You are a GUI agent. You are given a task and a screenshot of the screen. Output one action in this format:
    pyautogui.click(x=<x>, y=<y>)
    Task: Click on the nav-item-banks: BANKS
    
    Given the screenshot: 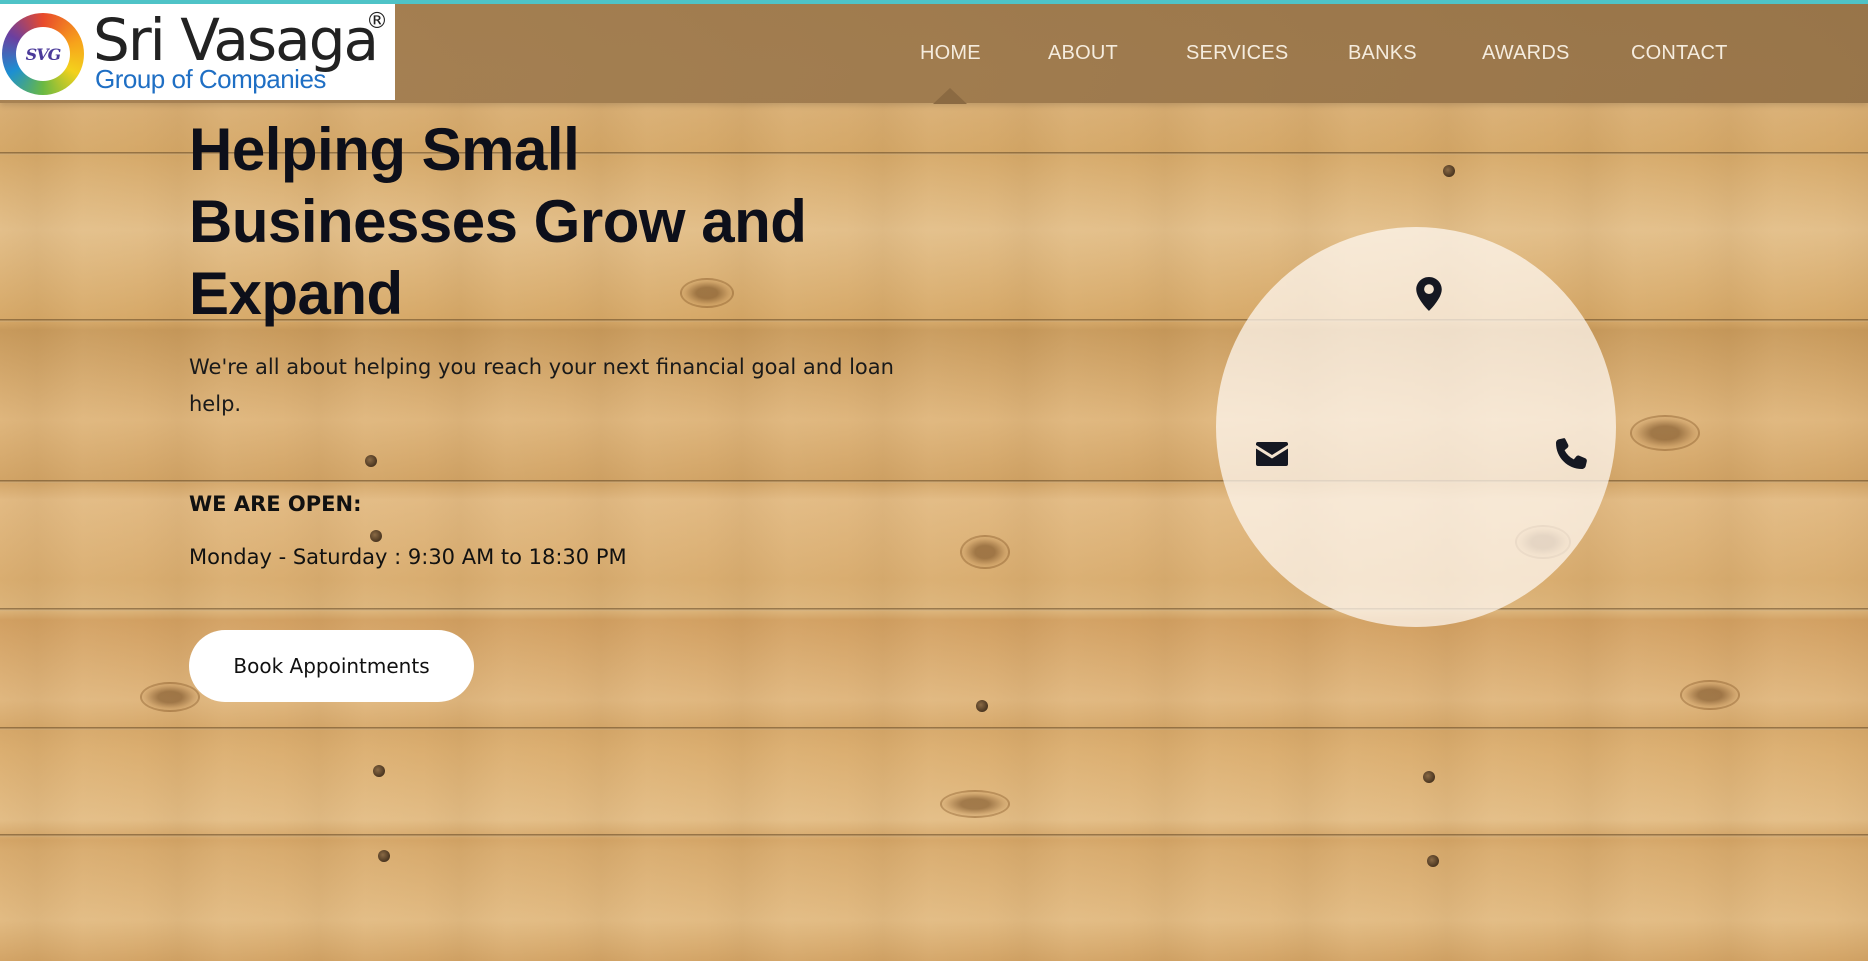 What is the action you would take?
    pyautogui.click(x=1382, y=53)
    